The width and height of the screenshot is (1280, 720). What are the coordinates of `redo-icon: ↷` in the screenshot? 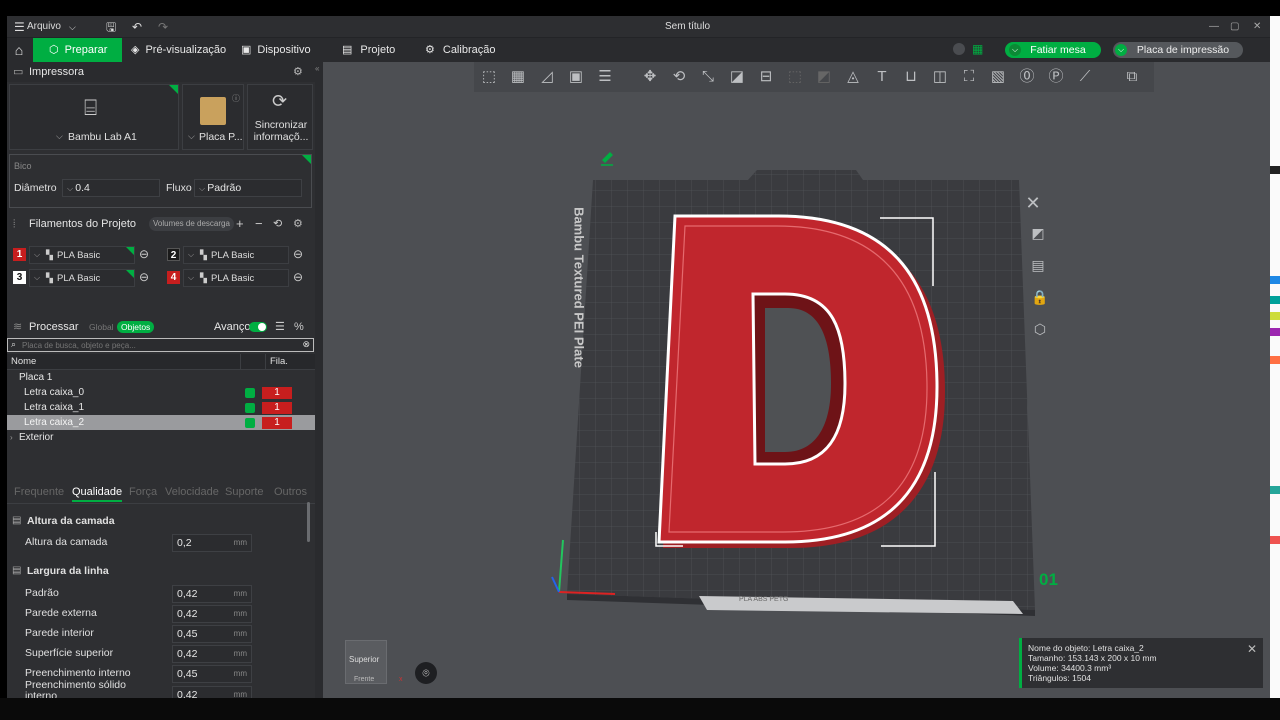 It's located at (163, 27).